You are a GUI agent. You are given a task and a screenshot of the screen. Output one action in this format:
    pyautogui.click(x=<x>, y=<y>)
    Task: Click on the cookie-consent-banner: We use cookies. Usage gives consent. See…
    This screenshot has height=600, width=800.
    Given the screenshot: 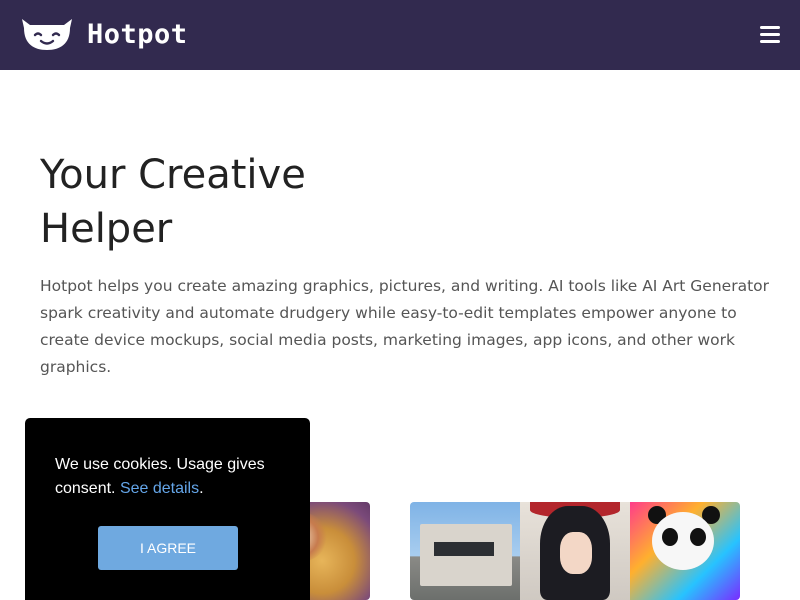 What is the action you would take?
    pyautogui.click(x=167, y=509)
    